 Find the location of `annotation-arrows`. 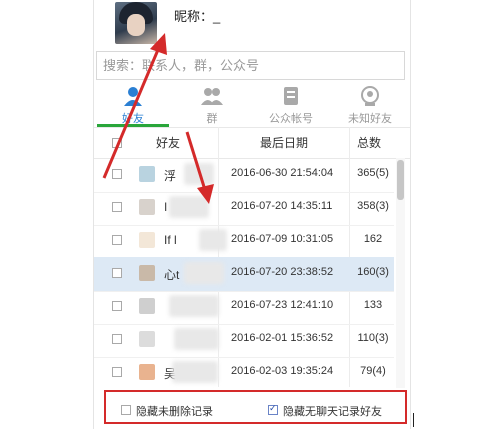

annotation-arrows is located at coordinates (158, 118).